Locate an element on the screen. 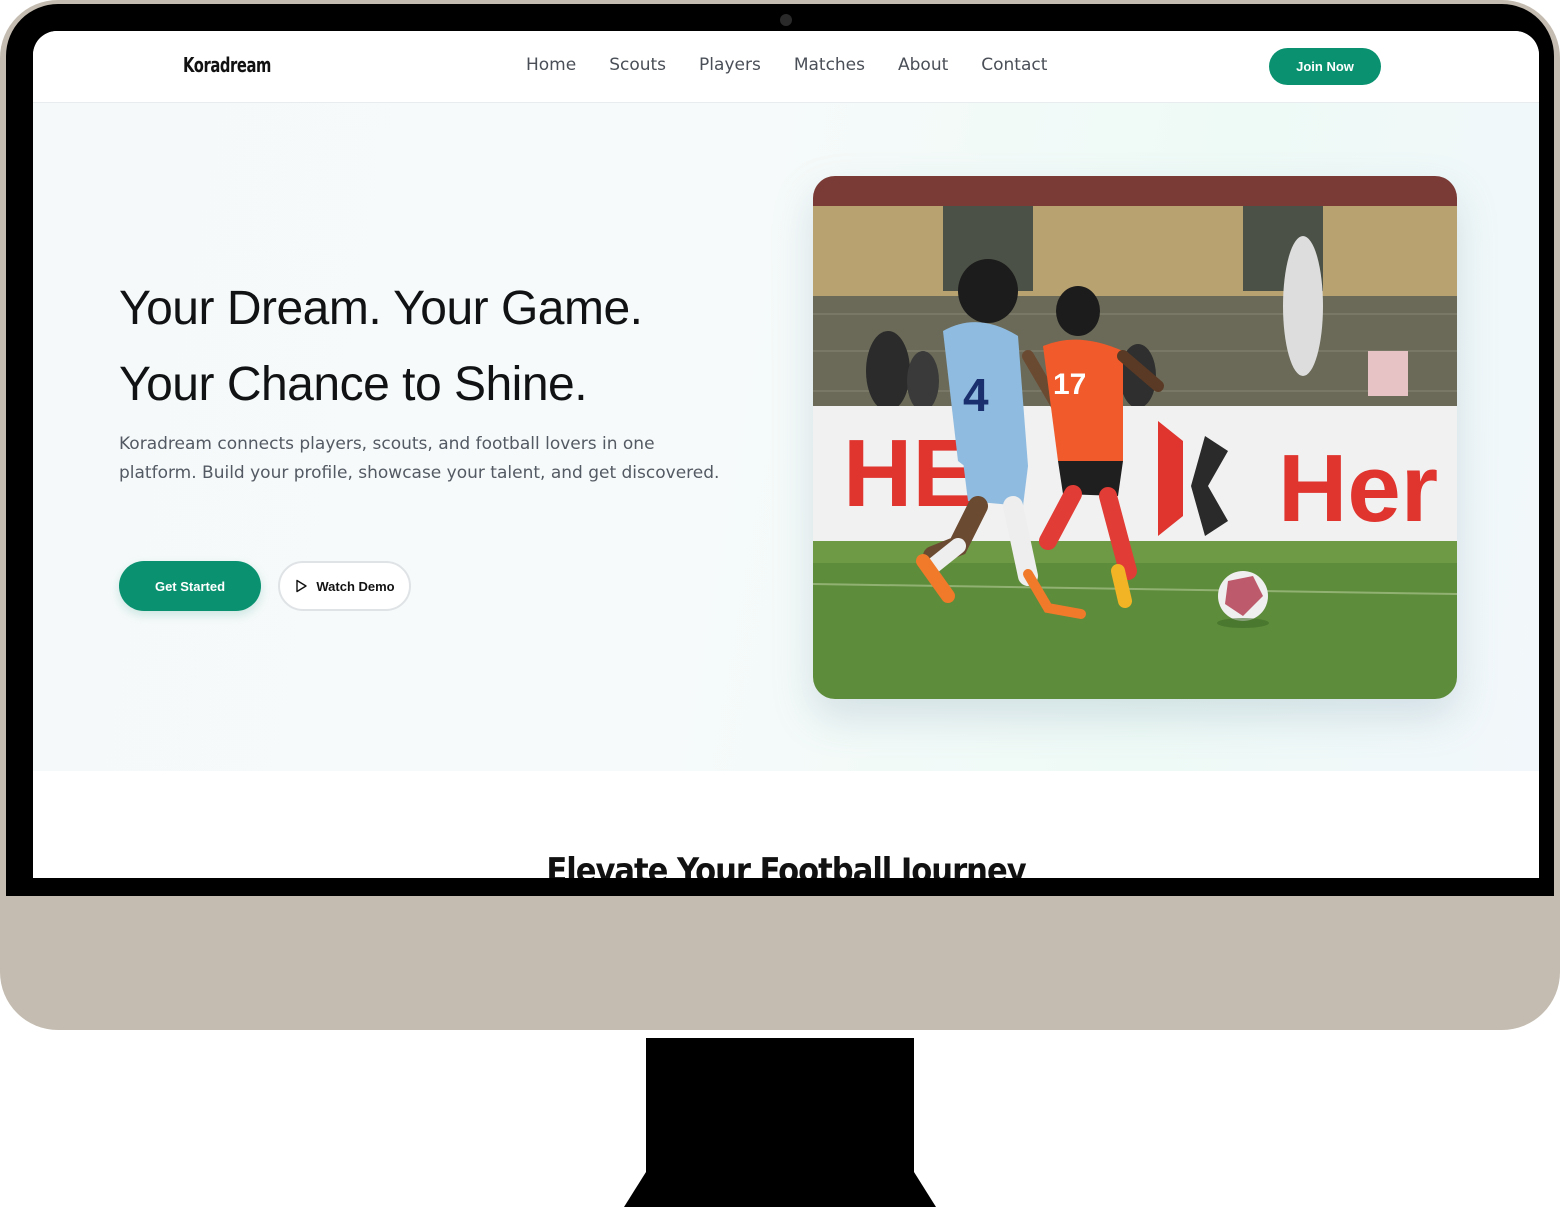  watch-demo-button: Watch Demo is located at coordinates (344, 586).